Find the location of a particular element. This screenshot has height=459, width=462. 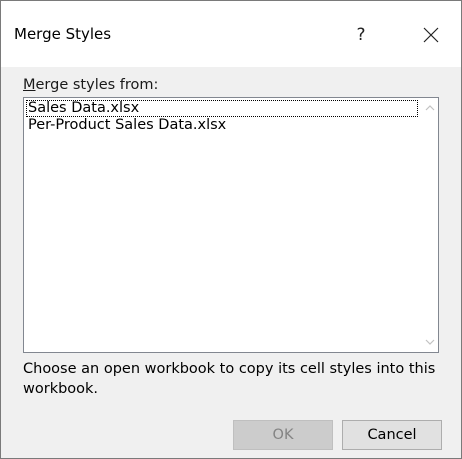

close-icon is located at coordinates (431, 35).